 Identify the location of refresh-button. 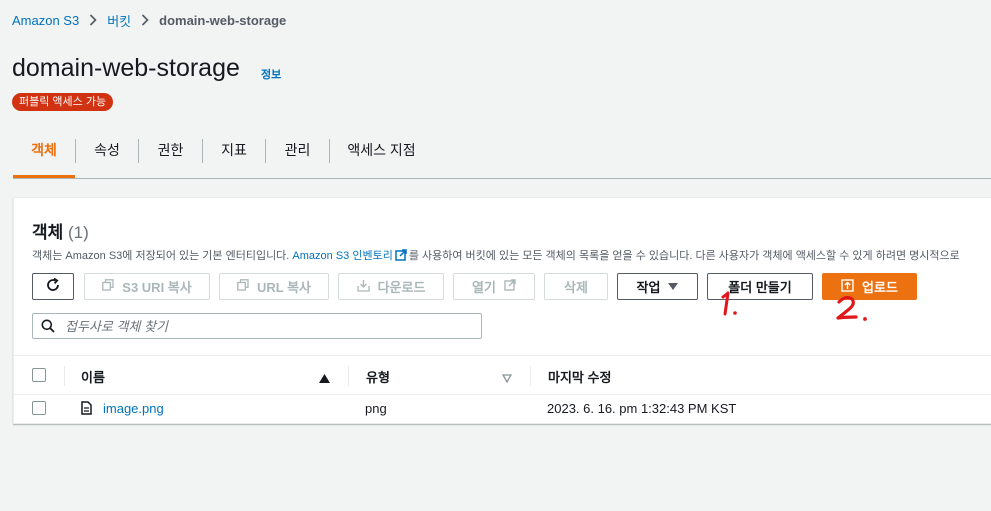
(53, 286).